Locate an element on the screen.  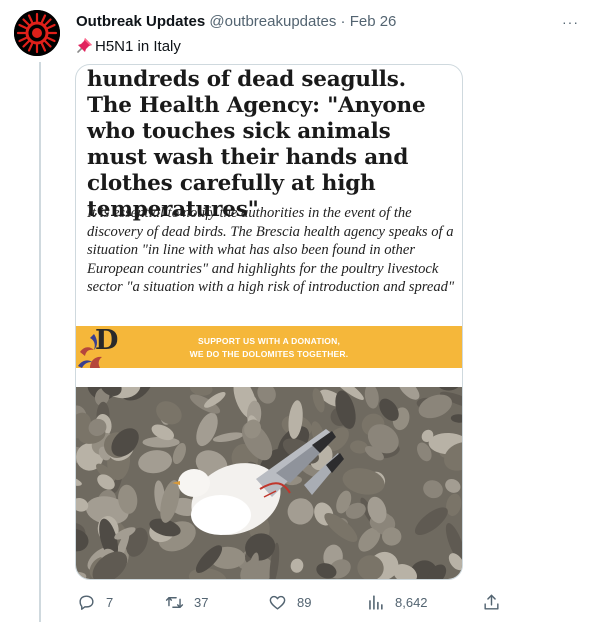
reply-count: 7 is located at coordinates (110, 602).